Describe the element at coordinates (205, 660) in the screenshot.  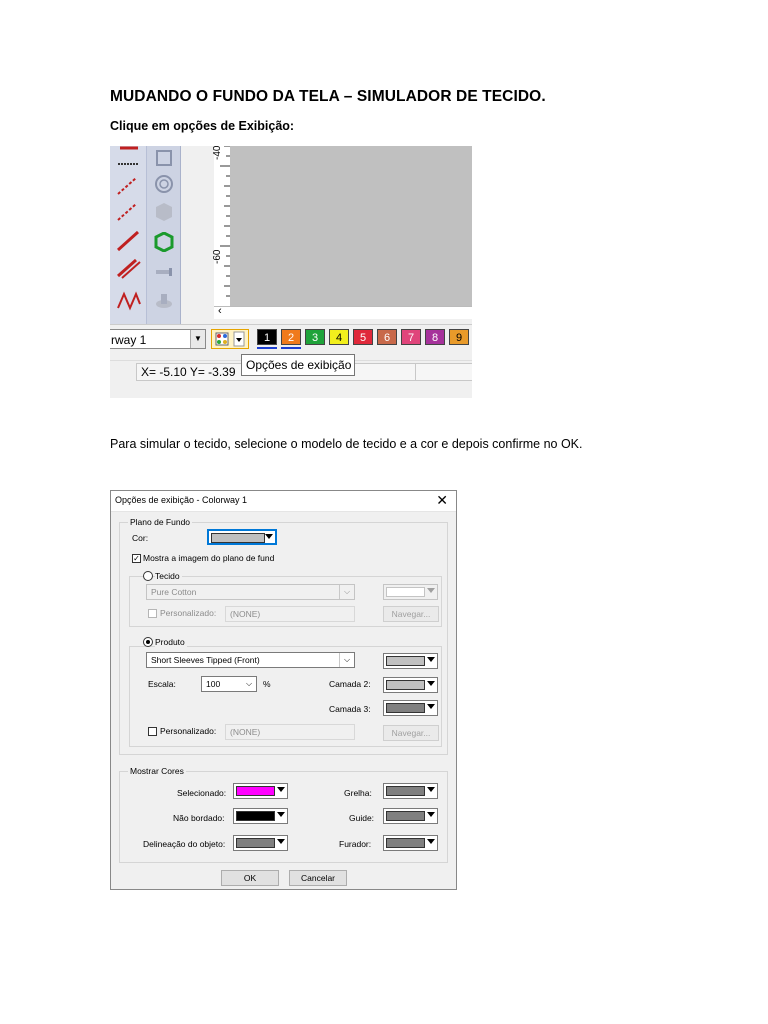
I see `product-select-value: Short Sleeves Tipped (Front)` at that location.